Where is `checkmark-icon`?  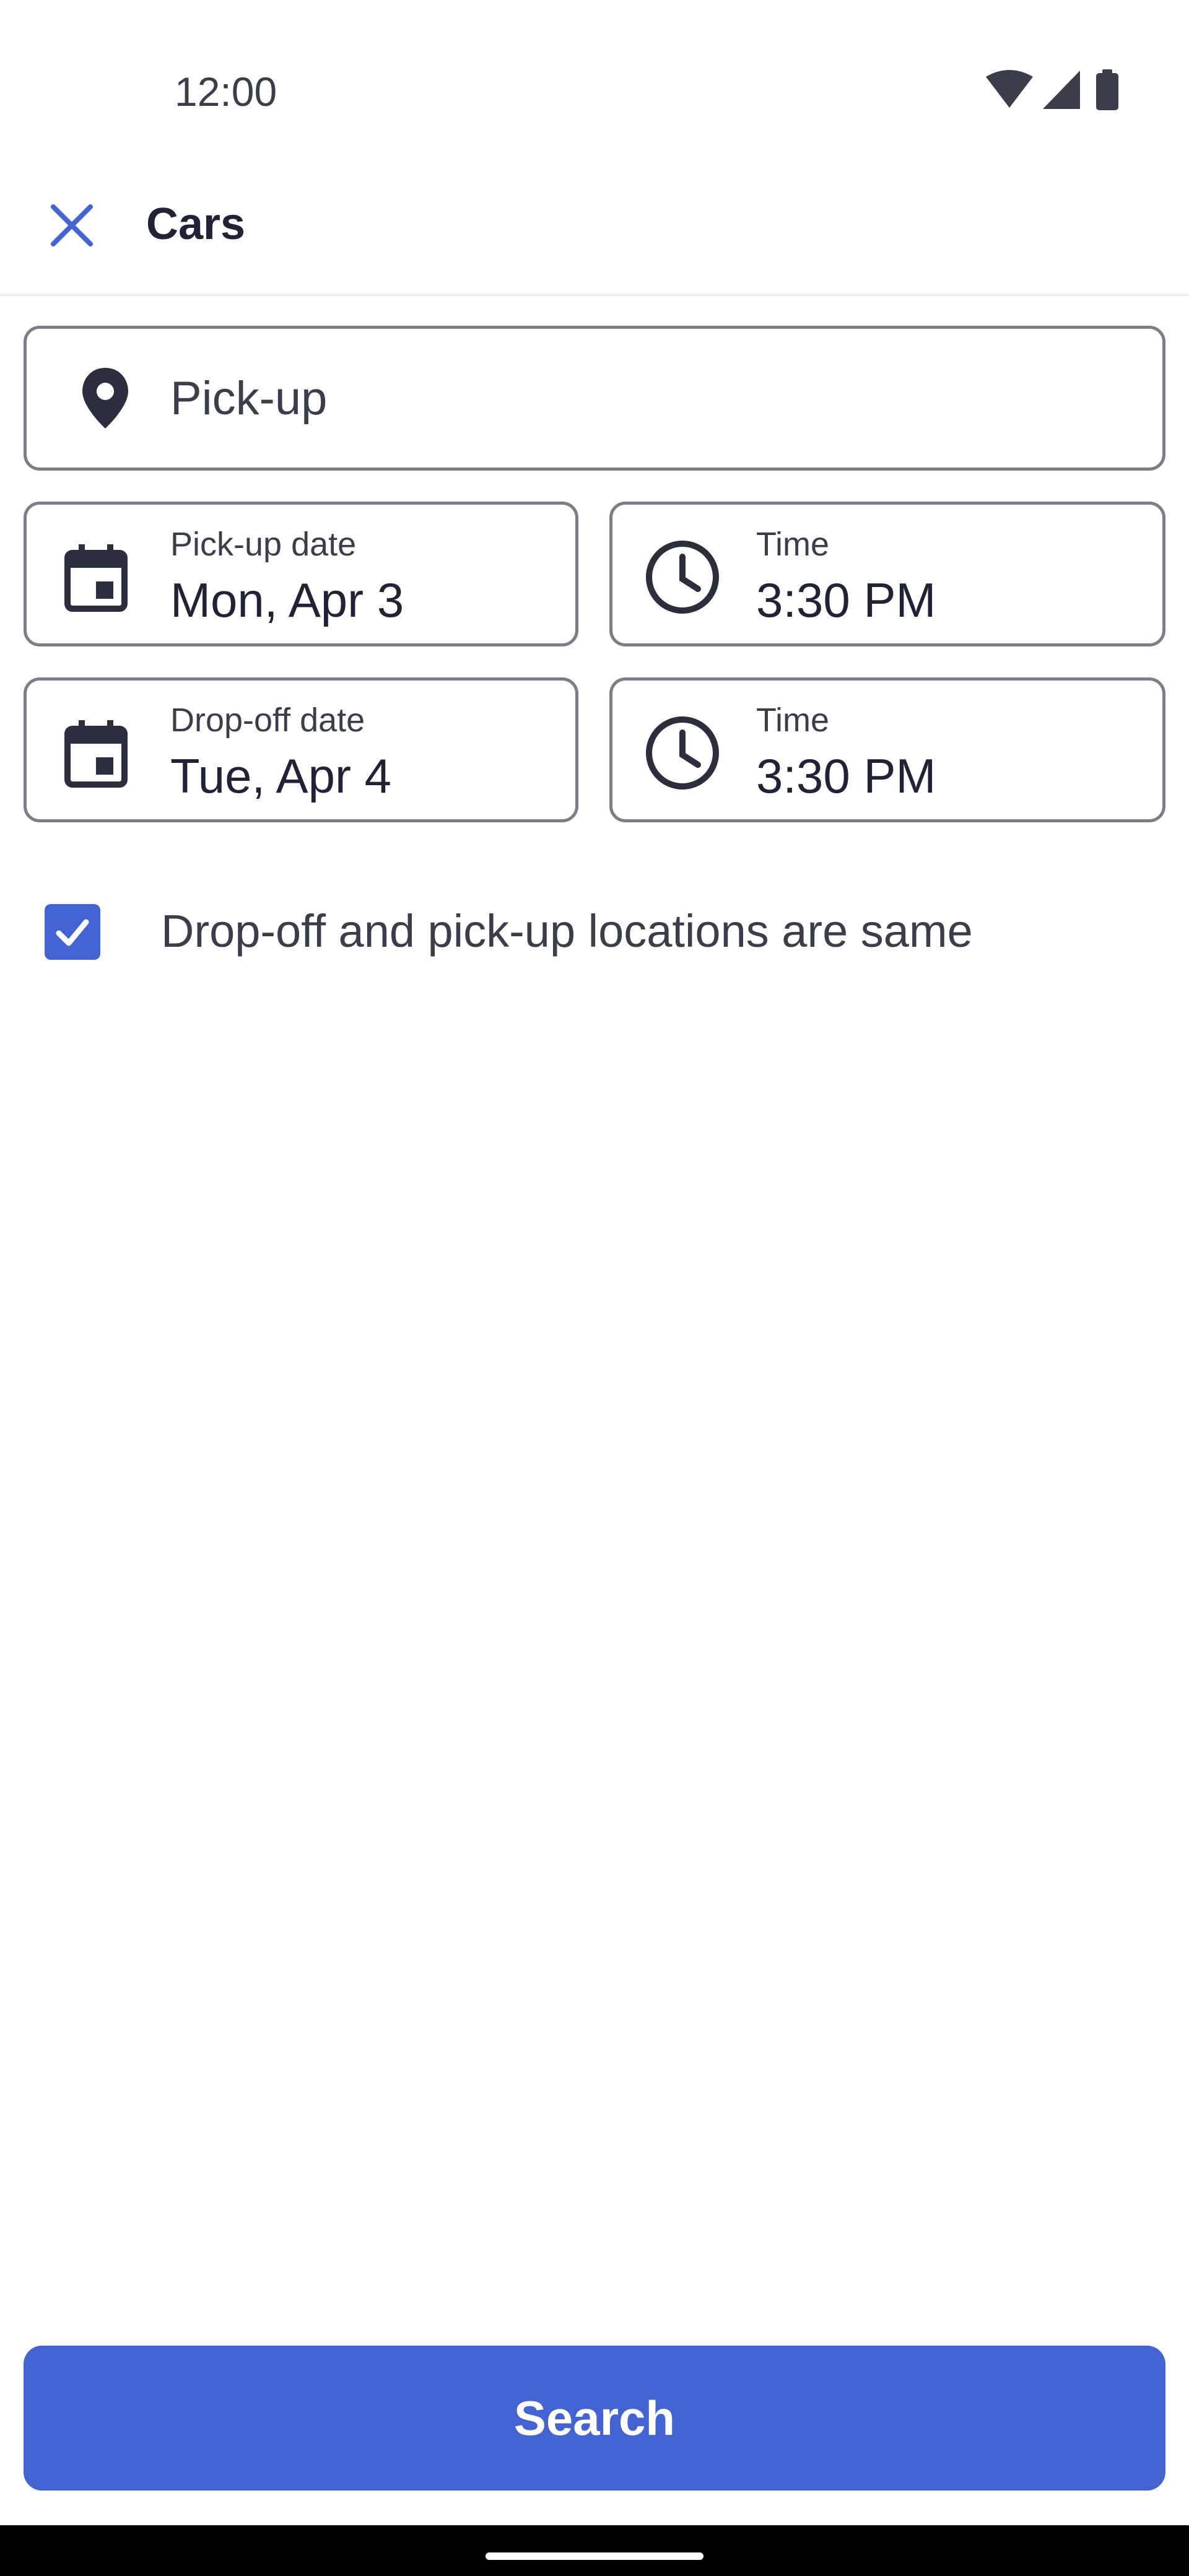 checkmark-icon is located at coordinates (72, 932).